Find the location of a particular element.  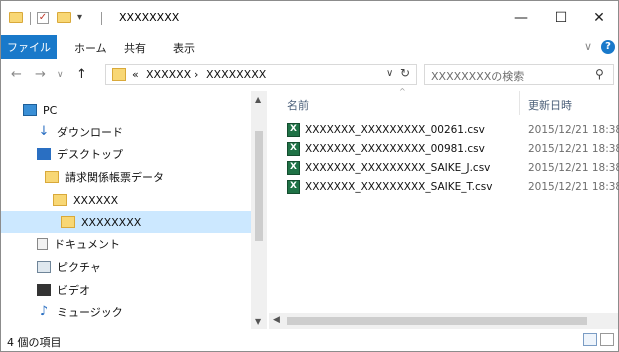

column-header-name: 名前 is located at coordinates (298, 105).